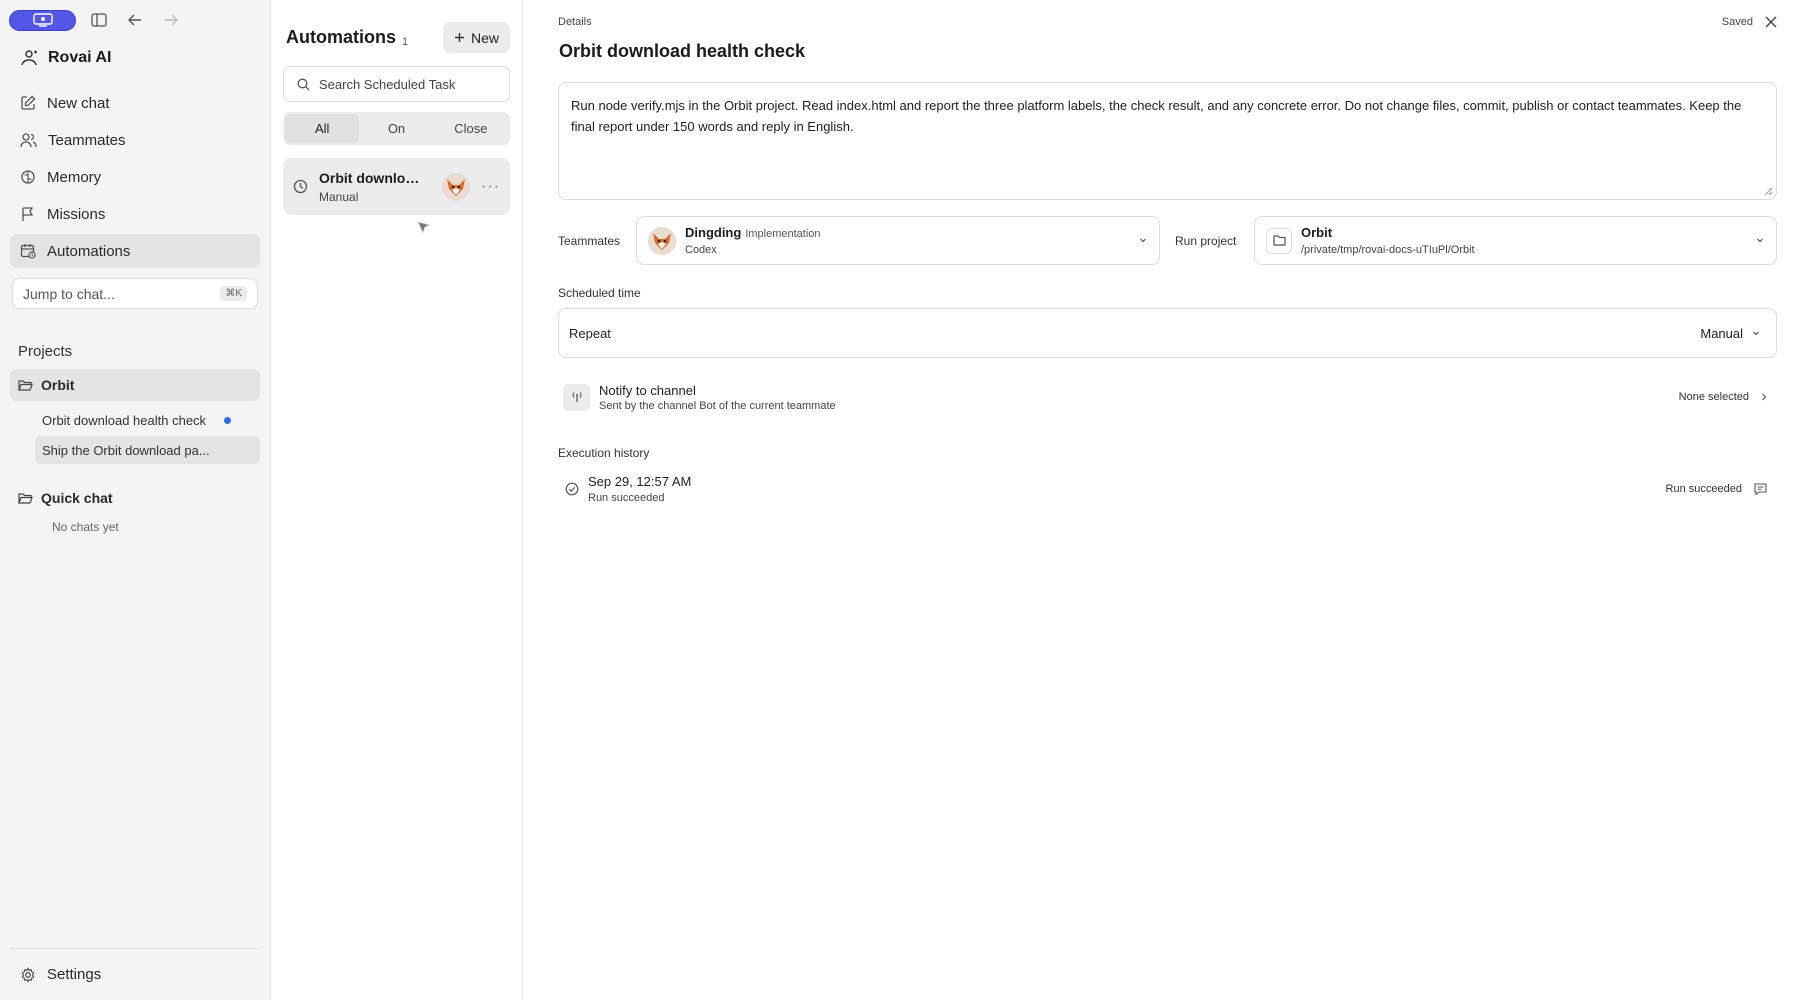 Image resolution: width=1800 pixels, height=1000 pixels. Describe the element at coordinates (135, 103) in the screenshot. I see `nav-new-chat: New chat` at that location.